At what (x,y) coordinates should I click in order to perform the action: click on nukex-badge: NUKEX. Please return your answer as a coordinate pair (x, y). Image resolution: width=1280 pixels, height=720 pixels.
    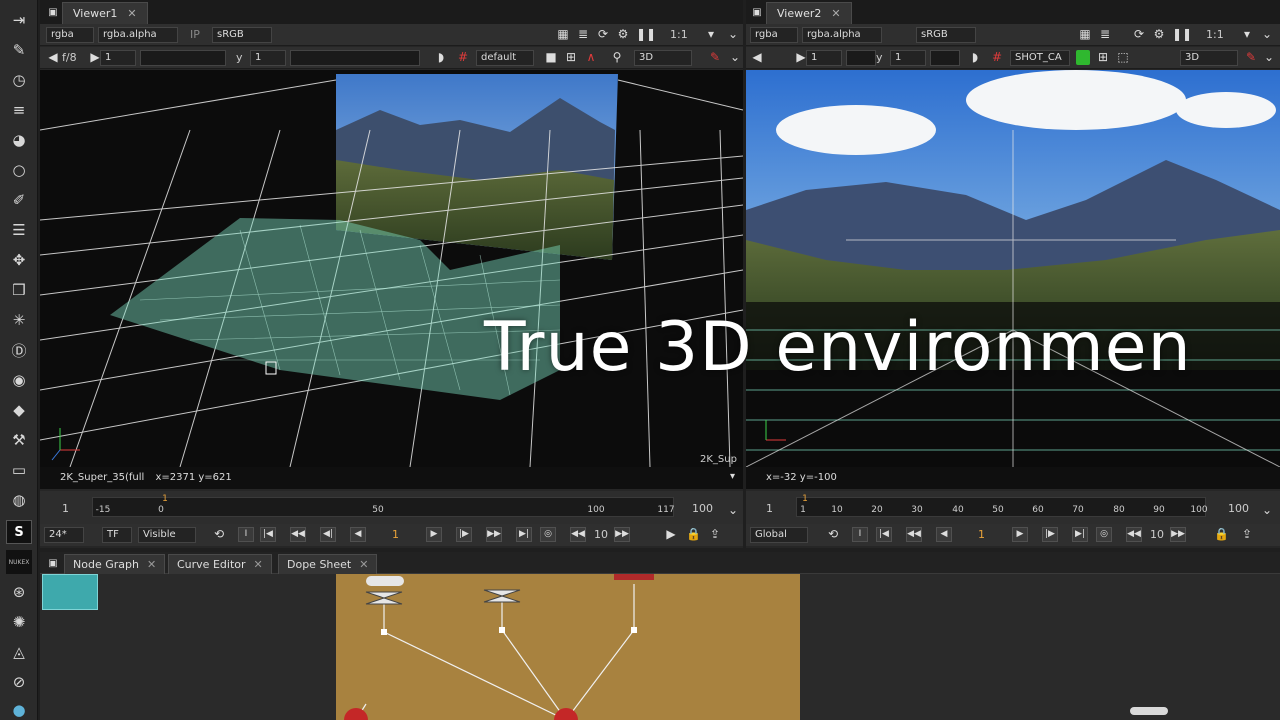
    Looking at the image, I should click on (19, 562).